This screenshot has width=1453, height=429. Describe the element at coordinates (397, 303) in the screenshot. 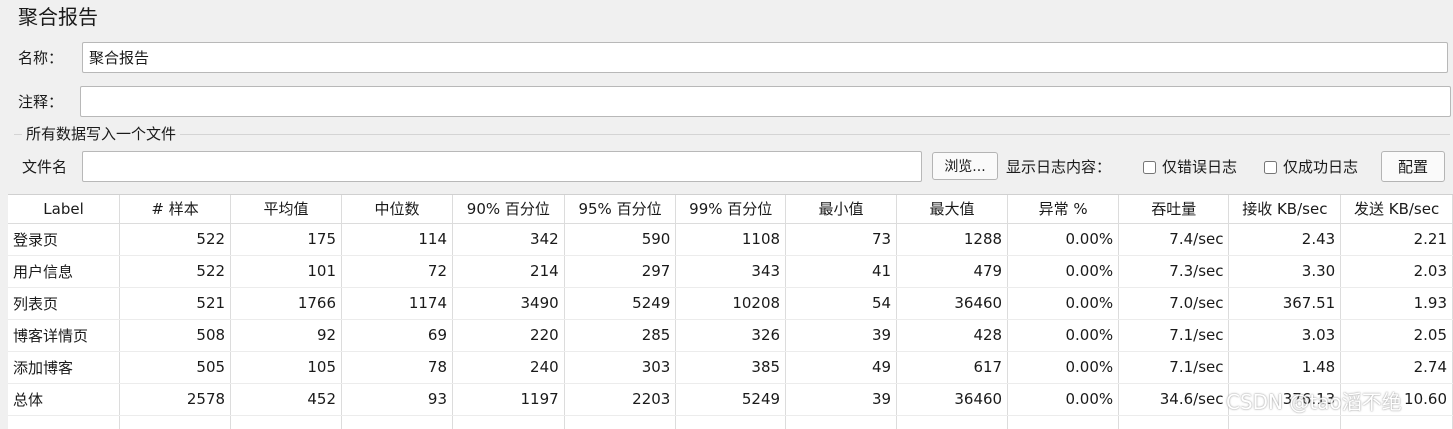

I see `table-cell: 1174` at that location.